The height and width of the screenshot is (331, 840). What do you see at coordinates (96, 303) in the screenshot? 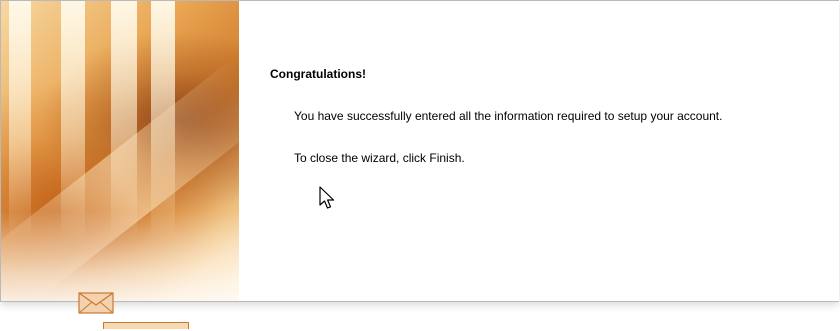
I see `envelope-icon` at bounding box center [96, 303].